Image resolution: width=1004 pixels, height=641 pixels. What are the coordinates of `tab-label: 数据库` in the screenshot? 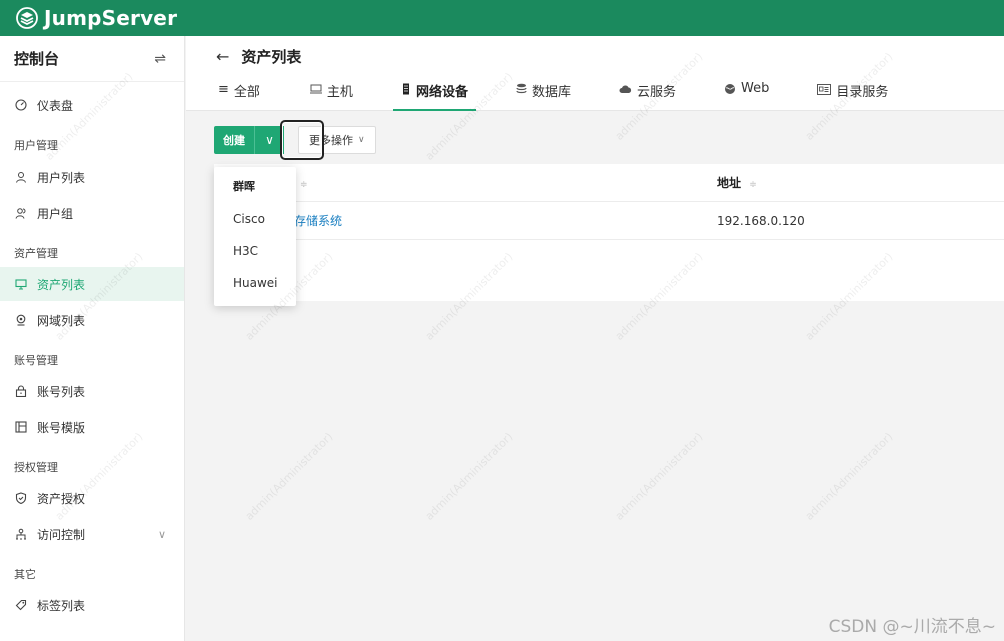 It's located at (551, 92).